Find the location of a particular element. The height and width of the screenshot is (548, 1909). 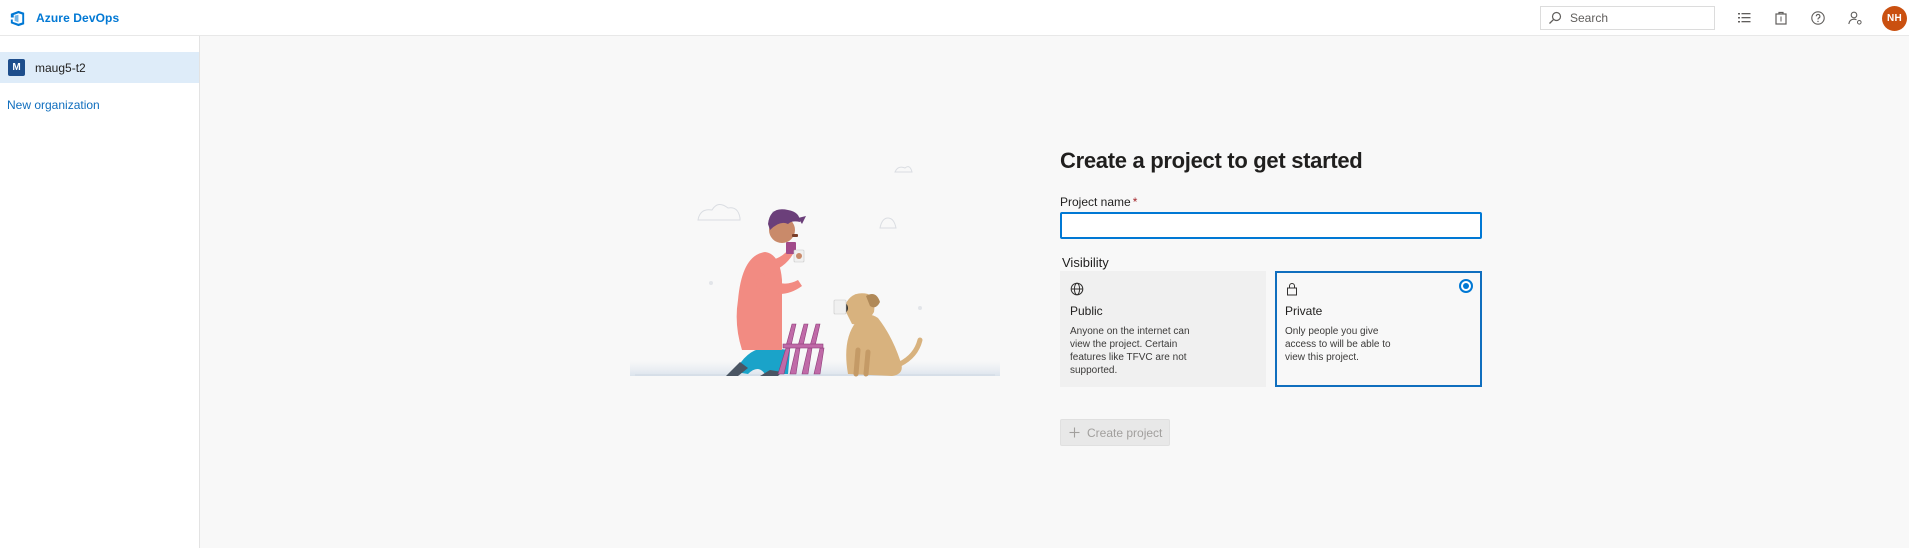

avatar-initials: NH is located at coordinates (1894, 18).